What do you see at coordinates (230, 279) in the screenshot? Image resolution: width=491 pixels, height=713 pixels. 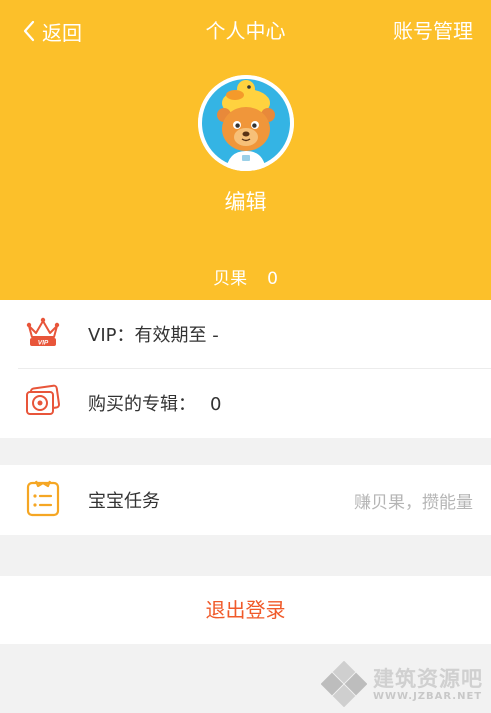 I see `beiguo-label: 贝果` at bounding box center [230, 279].